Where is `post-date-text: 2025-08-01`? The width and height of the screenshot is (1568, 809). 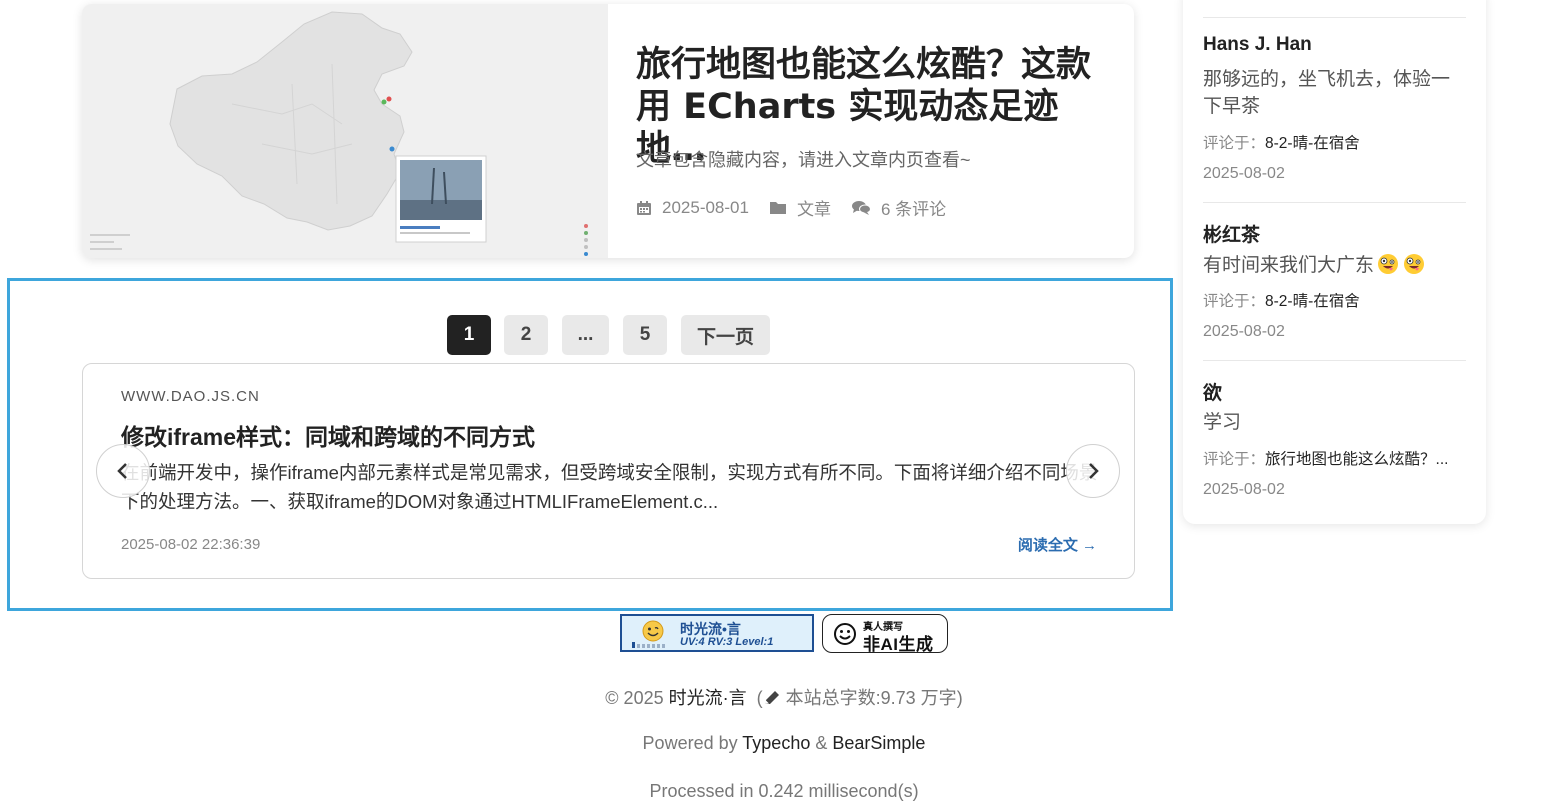 post-date-text: 2025-08-01 is located at coordinates (705, 207).